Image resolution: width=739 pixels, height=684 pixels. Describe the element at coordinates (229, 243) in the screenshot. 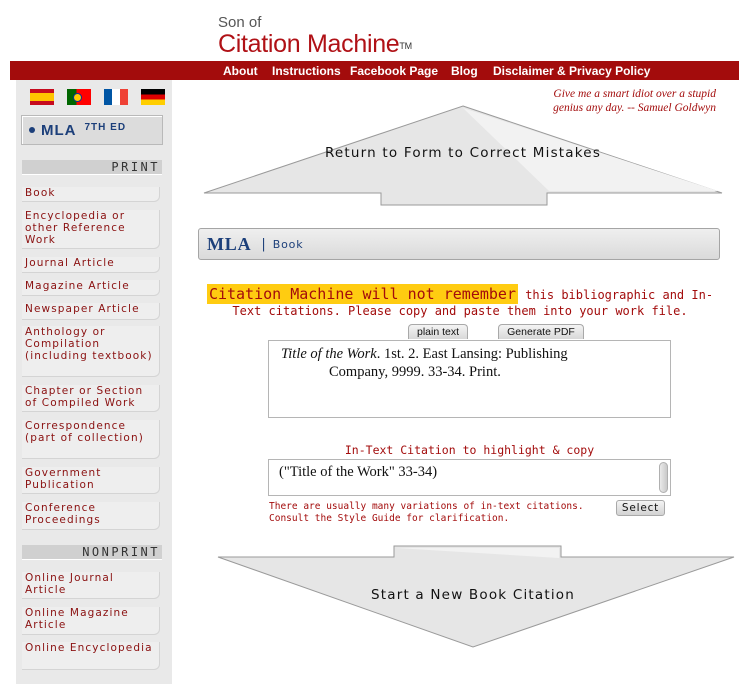

I see `header-style-name: MLA` at that location.